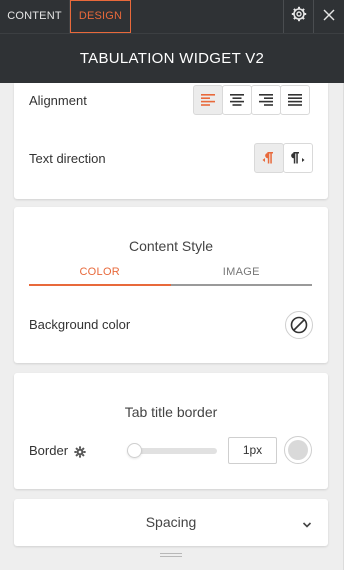 Image resolution: width=344 pixels, height=570 pixels. What do you see at coordinates (172, 16) in the screenshot?
I see `top-bar: CONTENT DESIGN` at bounding box center [172, 16].